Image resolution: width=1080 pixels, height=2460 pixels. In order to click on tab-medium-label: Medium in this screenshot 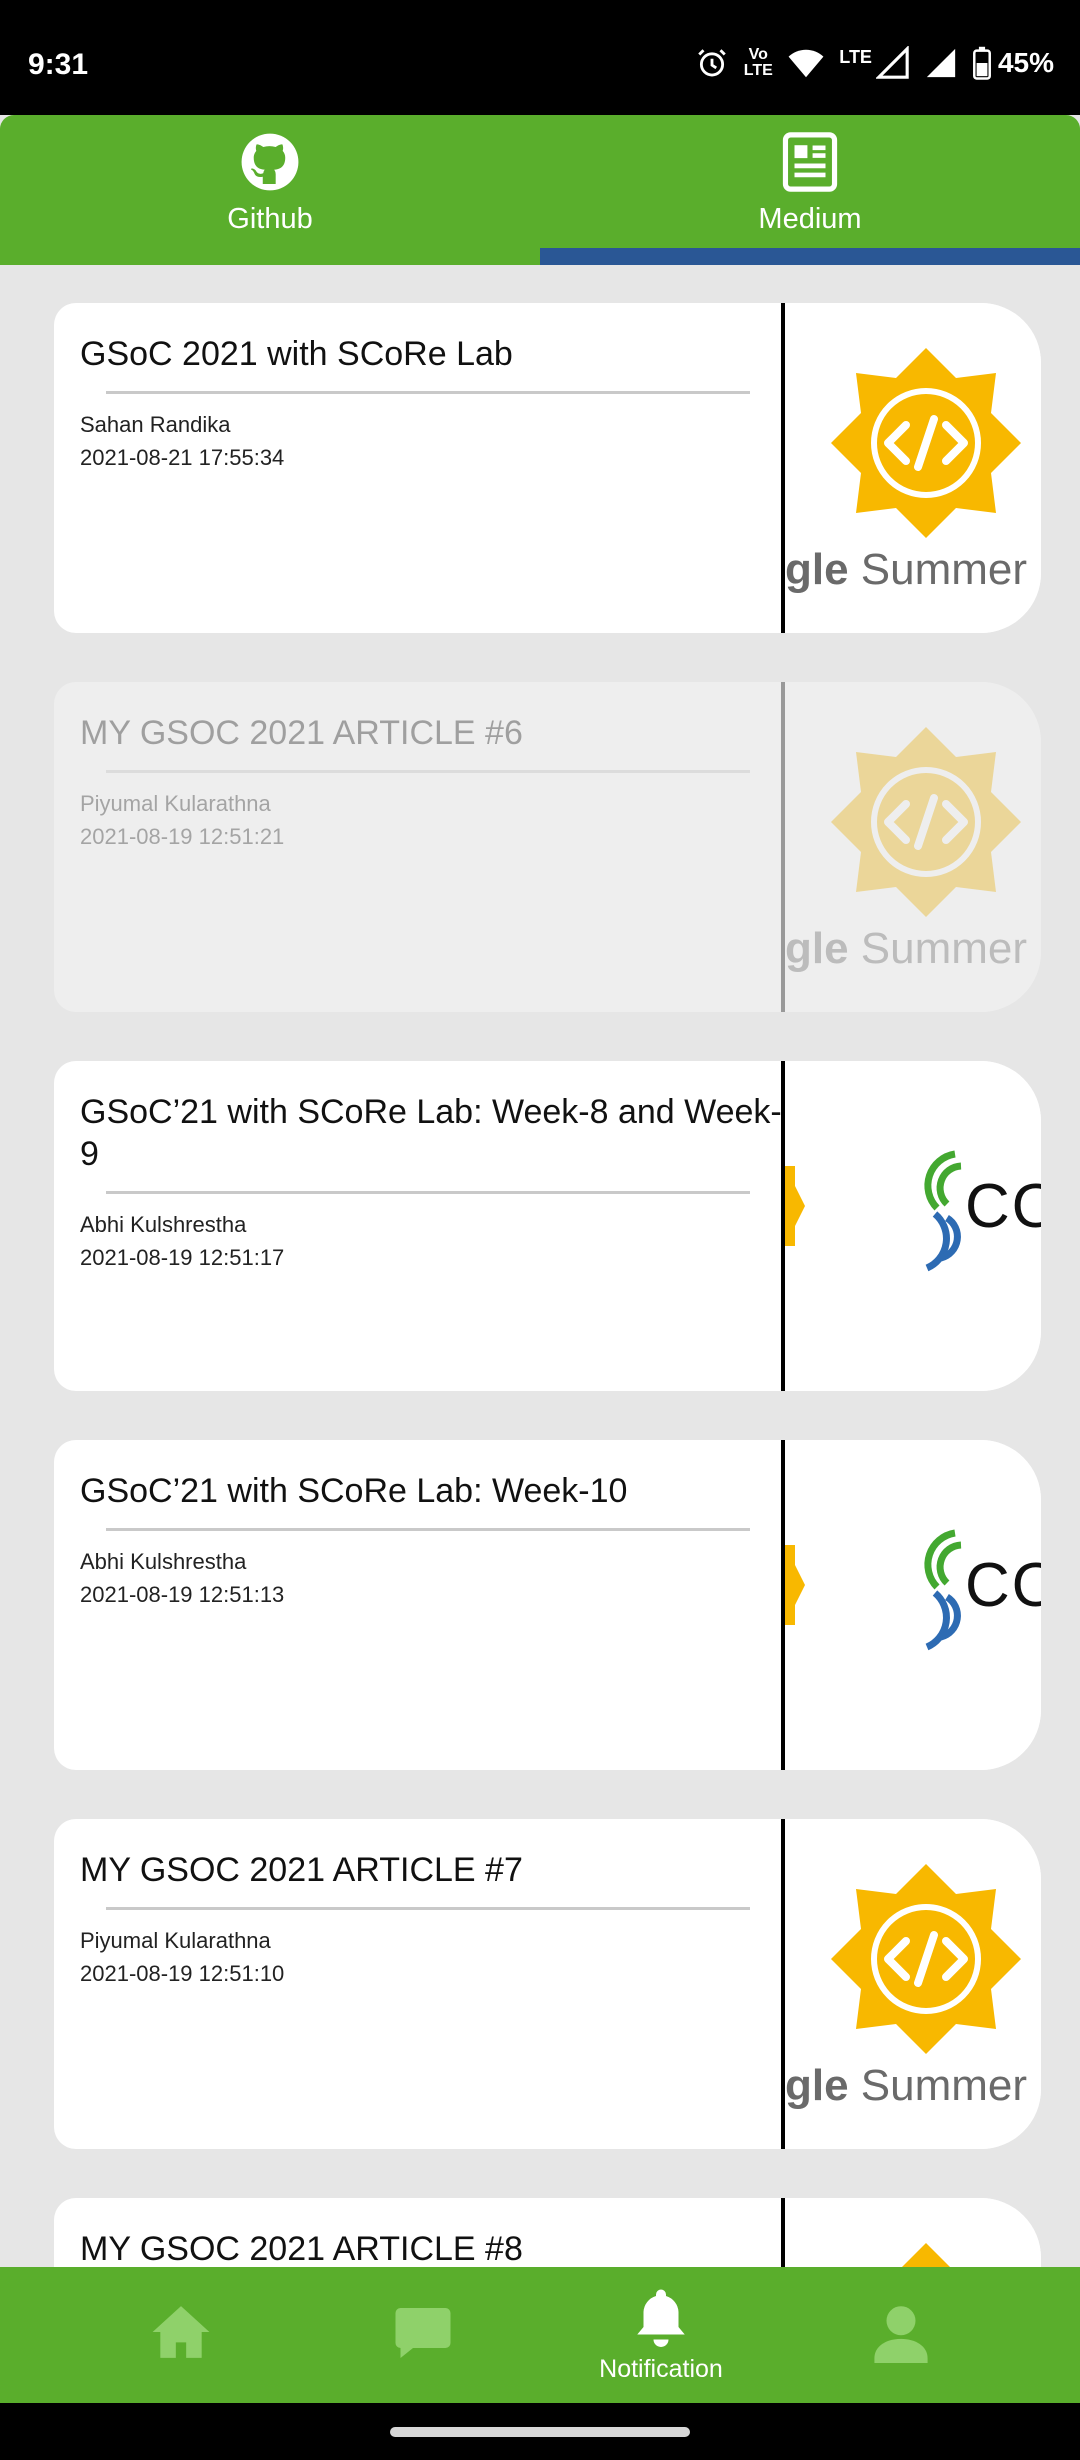, I will do `click(810, 219)`.